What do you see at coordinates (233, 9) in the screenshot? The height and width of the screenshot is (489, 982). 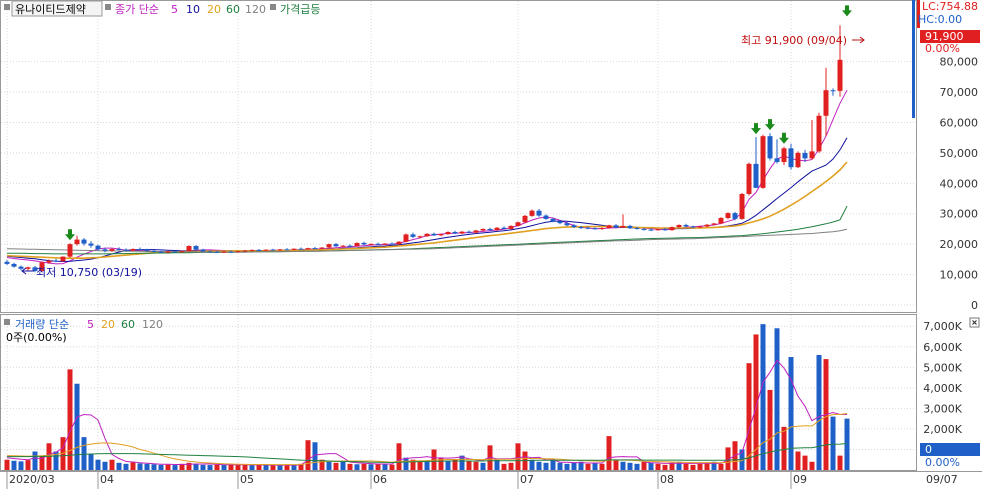 I see `legend-ma60: 60` at bounding box center [233, 9].